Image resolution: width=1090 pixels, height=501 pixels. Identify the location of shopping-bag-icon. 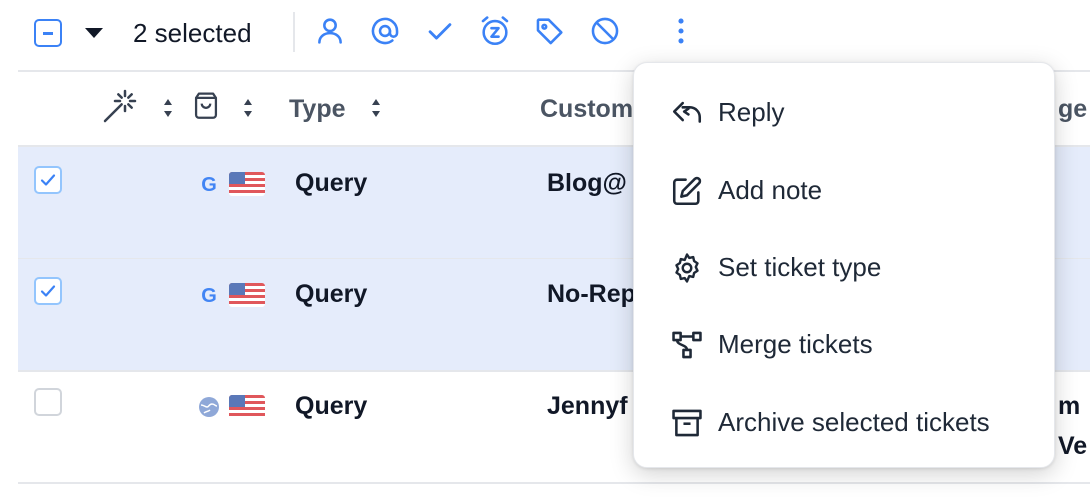
(206, 105).